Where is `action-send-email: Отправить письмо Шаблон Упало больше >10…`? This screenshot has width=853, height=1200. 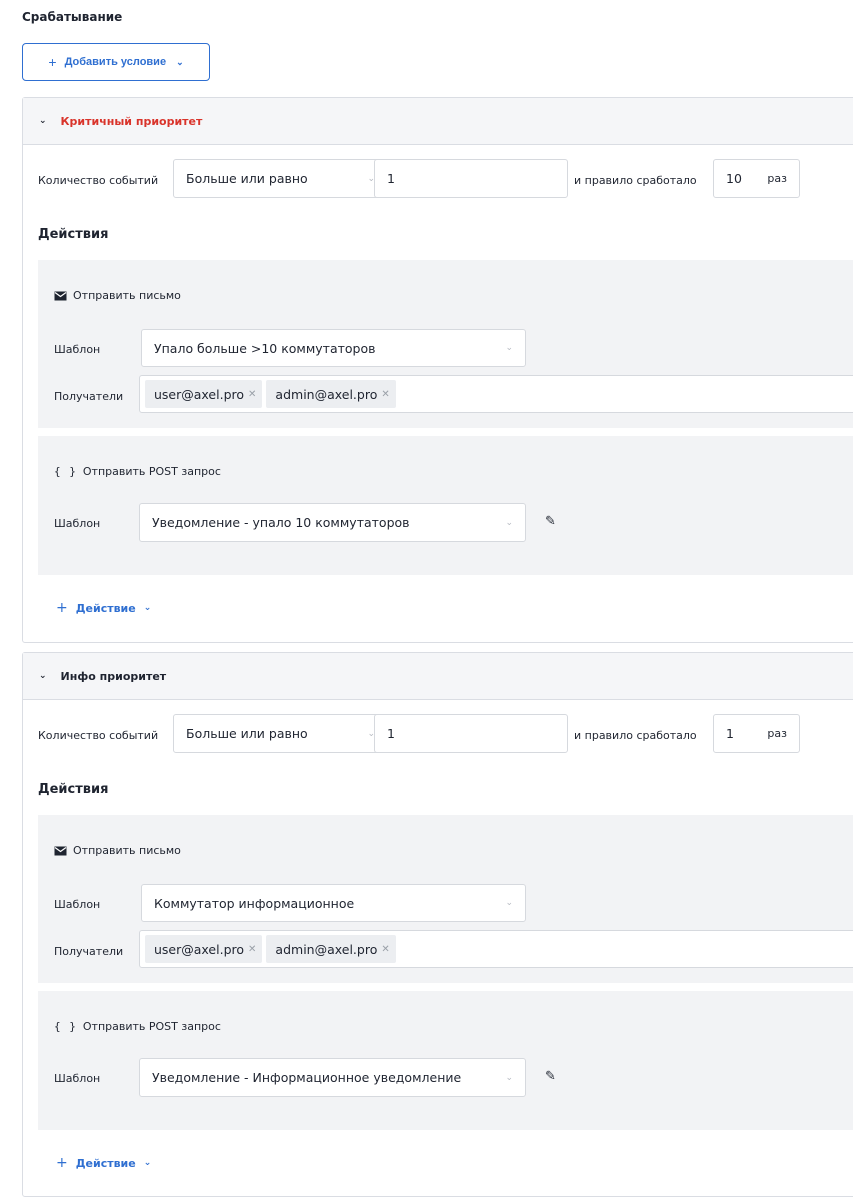 action-send-email: Отправить письмо Шаблон Упало больше >10… is located at coordinates (445, 344).